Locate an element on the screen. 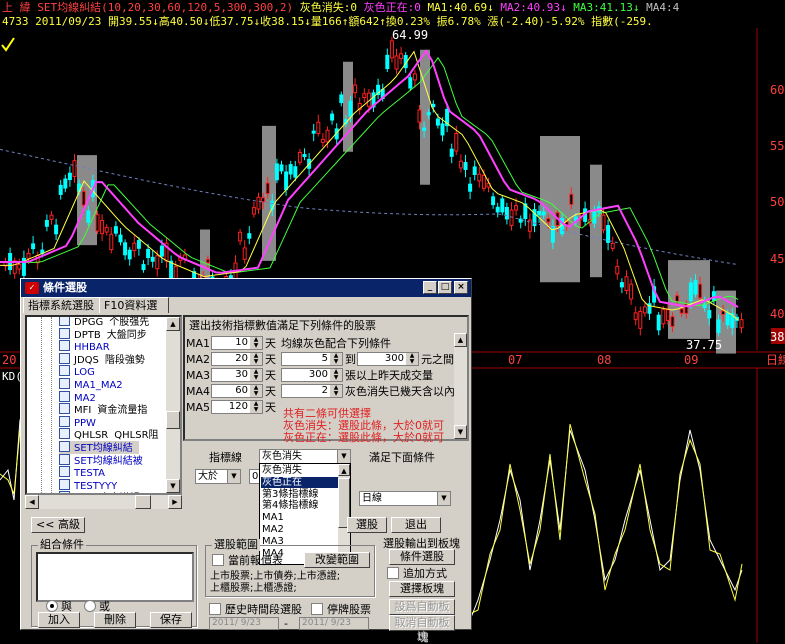  scroll-thumb is located at coordinates (173, 420).